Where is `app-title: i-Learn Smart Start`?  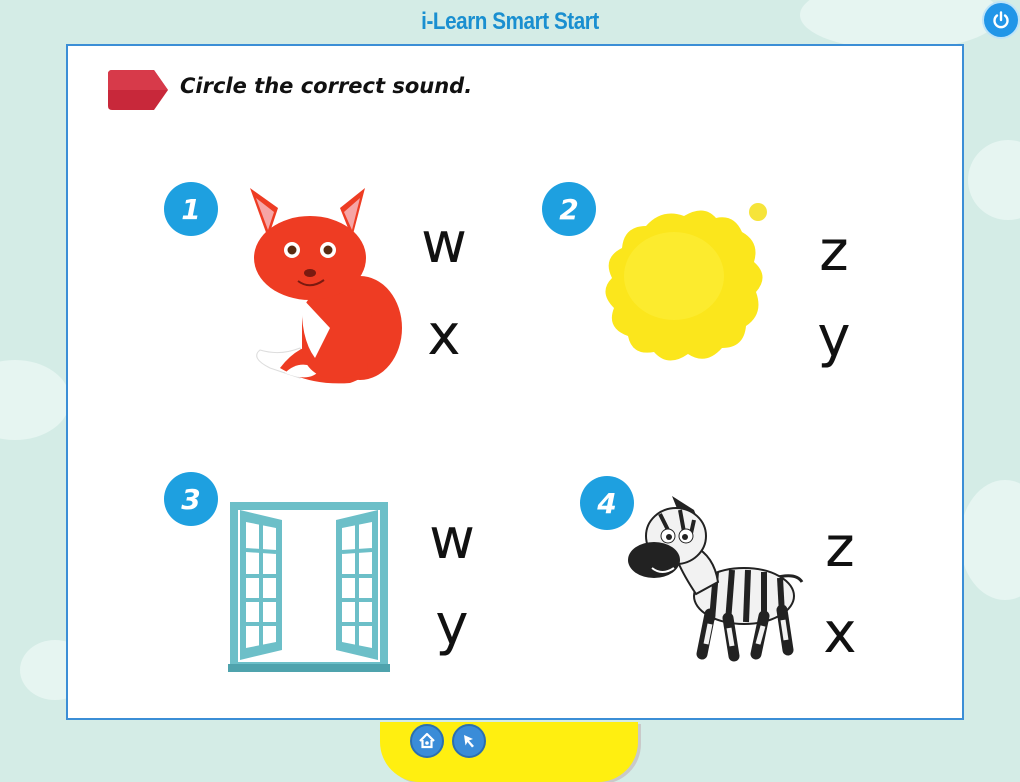
app-title: i-Learn Smart Start is located at coordinates (510, 21).